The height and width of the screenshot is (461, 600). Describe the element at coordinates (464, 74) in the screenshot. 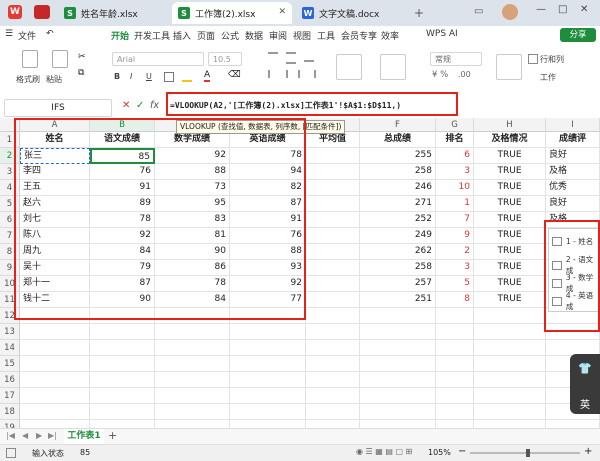

I see `decimal-icon: .00` at that location.